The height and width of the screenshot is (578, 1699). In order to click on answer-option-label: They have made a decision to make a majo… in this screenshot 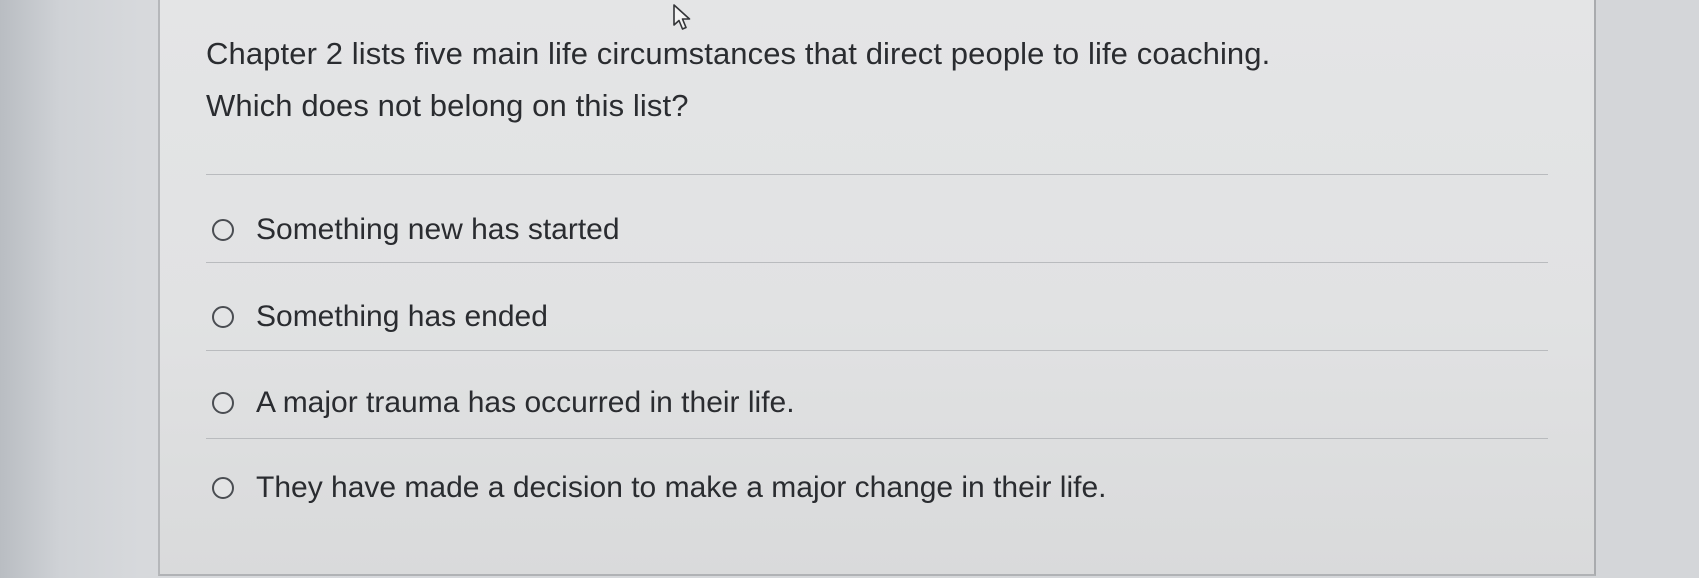, I will do `click(681, 487)`.